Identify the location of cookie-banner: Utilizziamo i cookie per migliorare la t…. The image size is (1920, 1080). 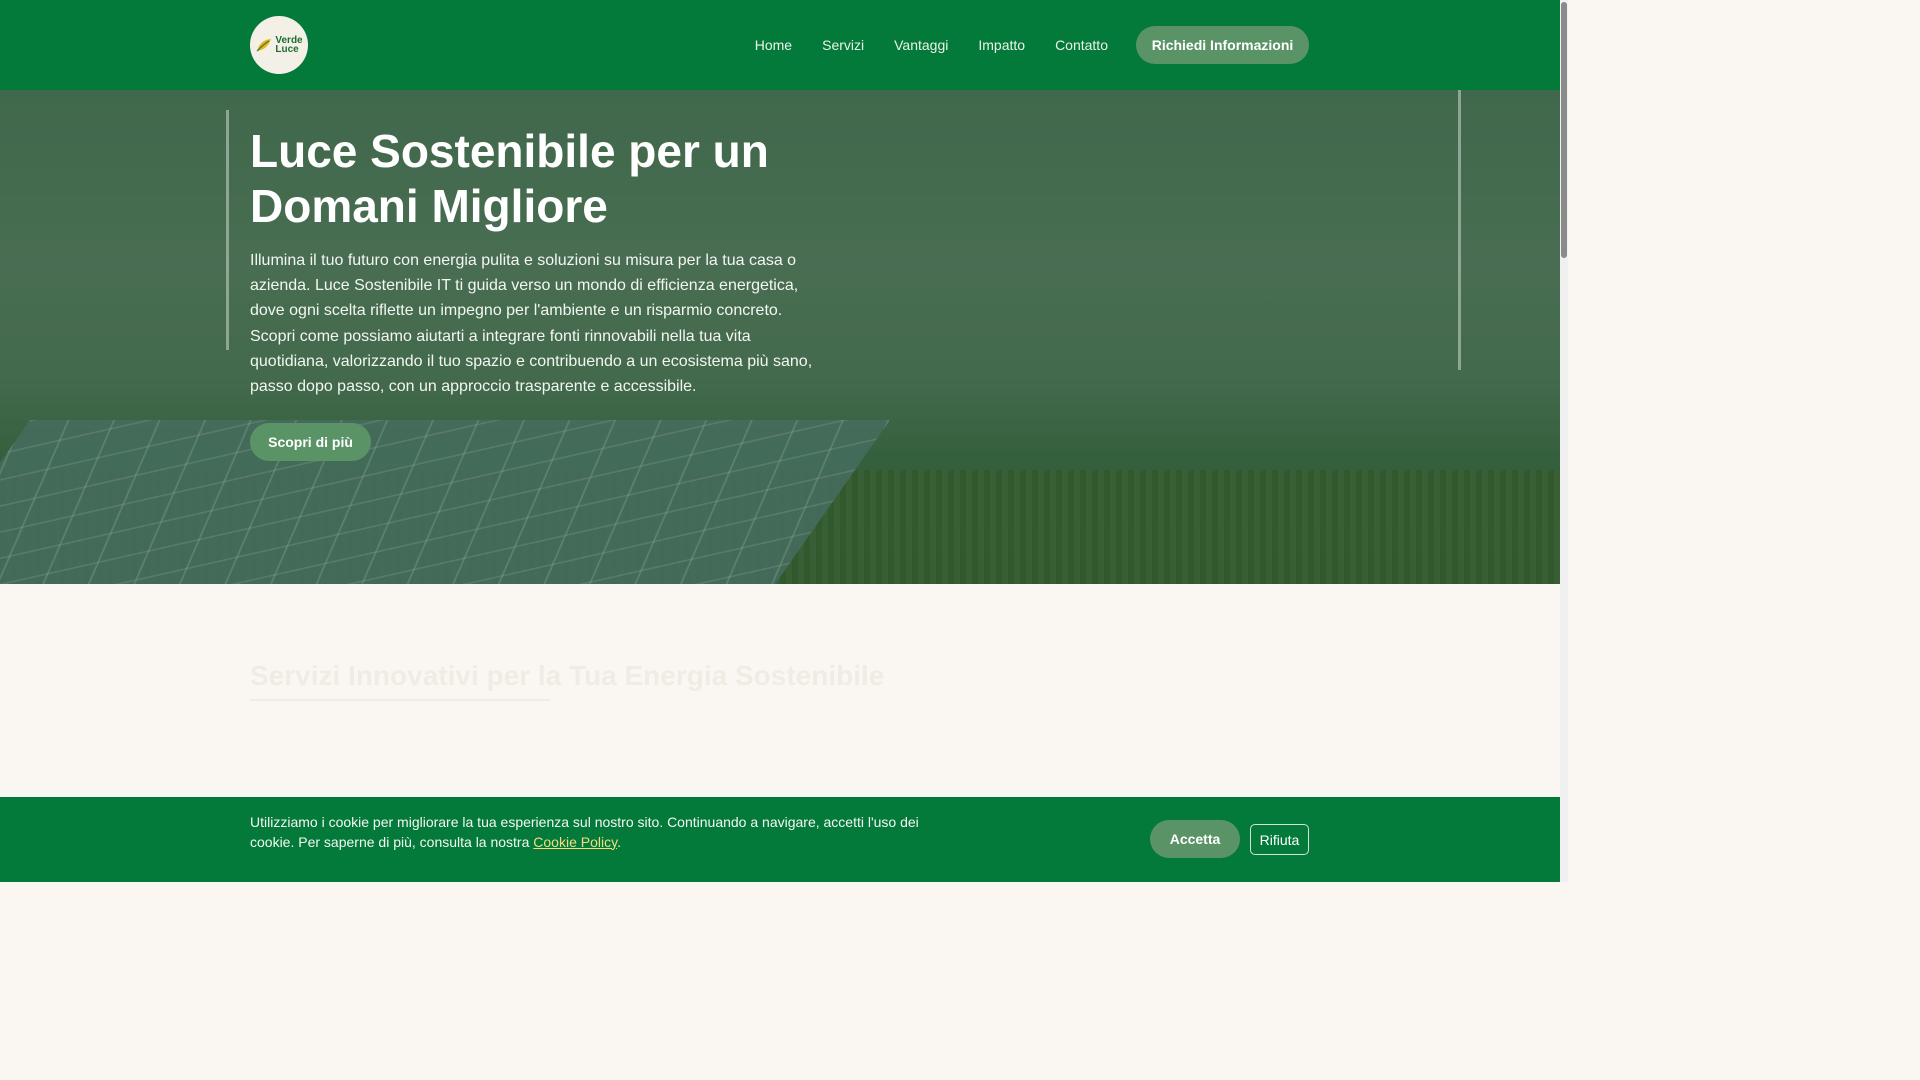
(780, 839).